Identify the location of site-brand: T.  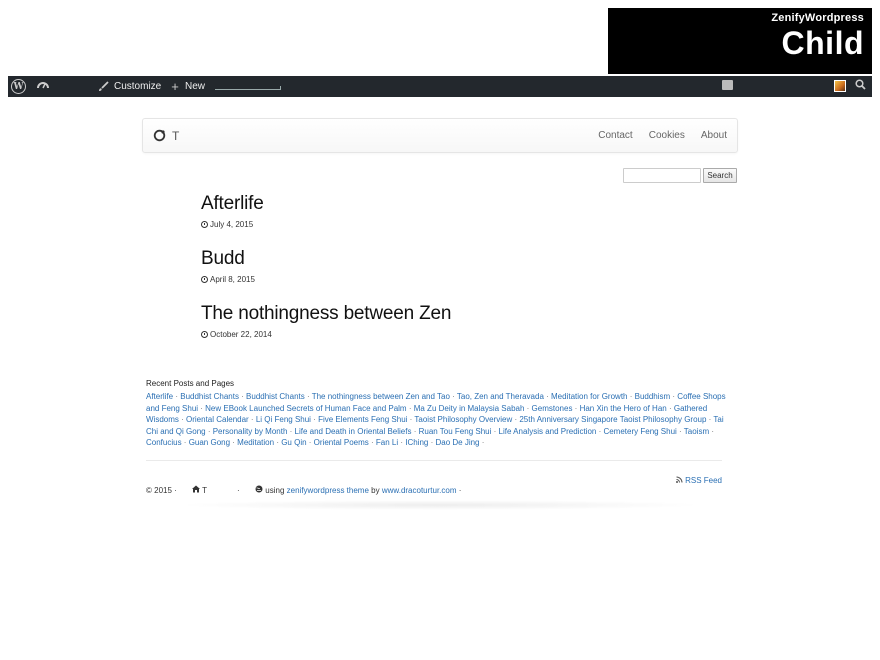
(175, 136).